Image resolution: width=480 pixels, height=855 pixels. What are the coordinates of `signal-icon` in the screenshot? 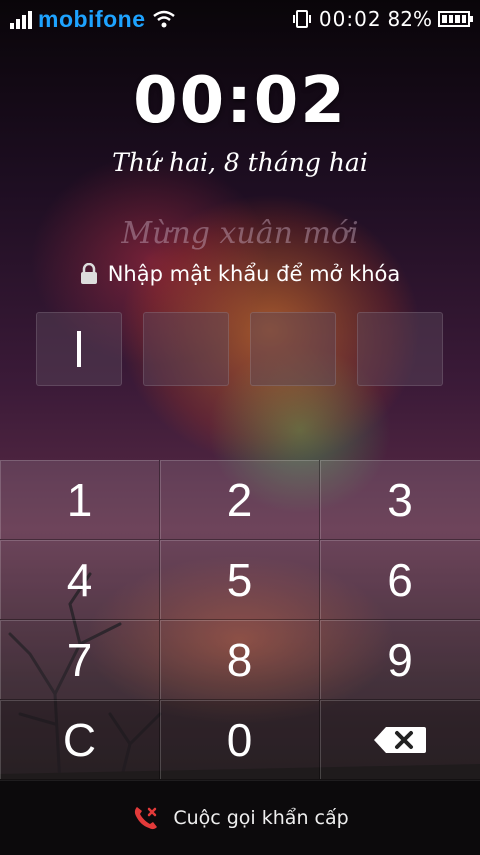 It's located at (21, 19).